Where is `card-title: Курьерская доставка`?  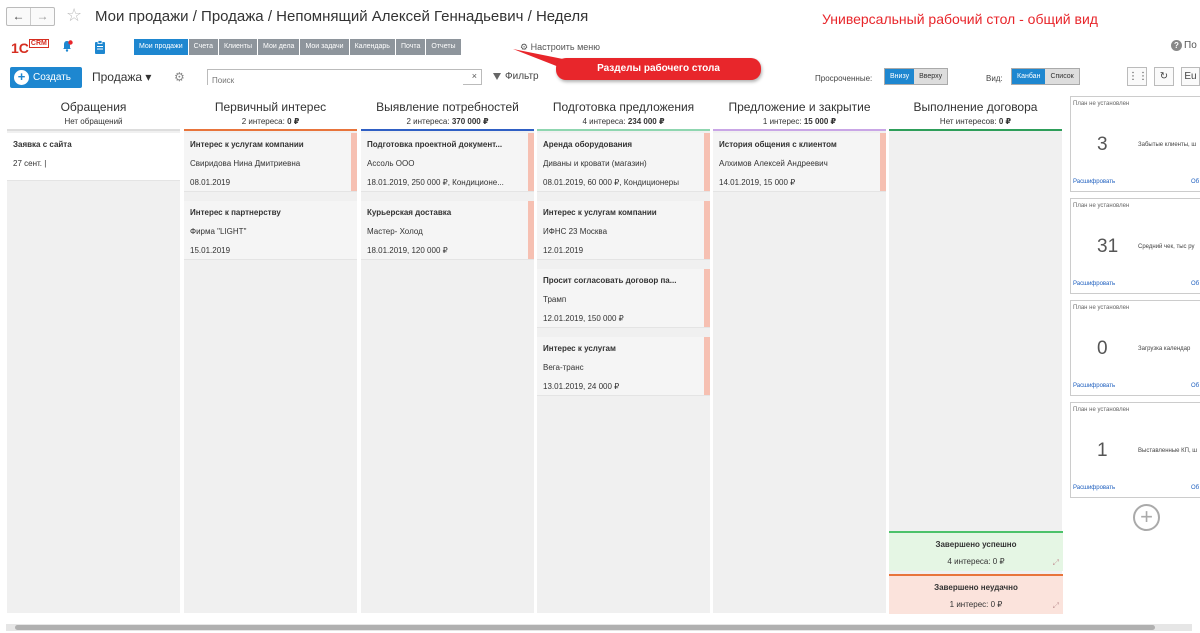 card-title: Курьерская доставка is located at coordinates (409, 212).